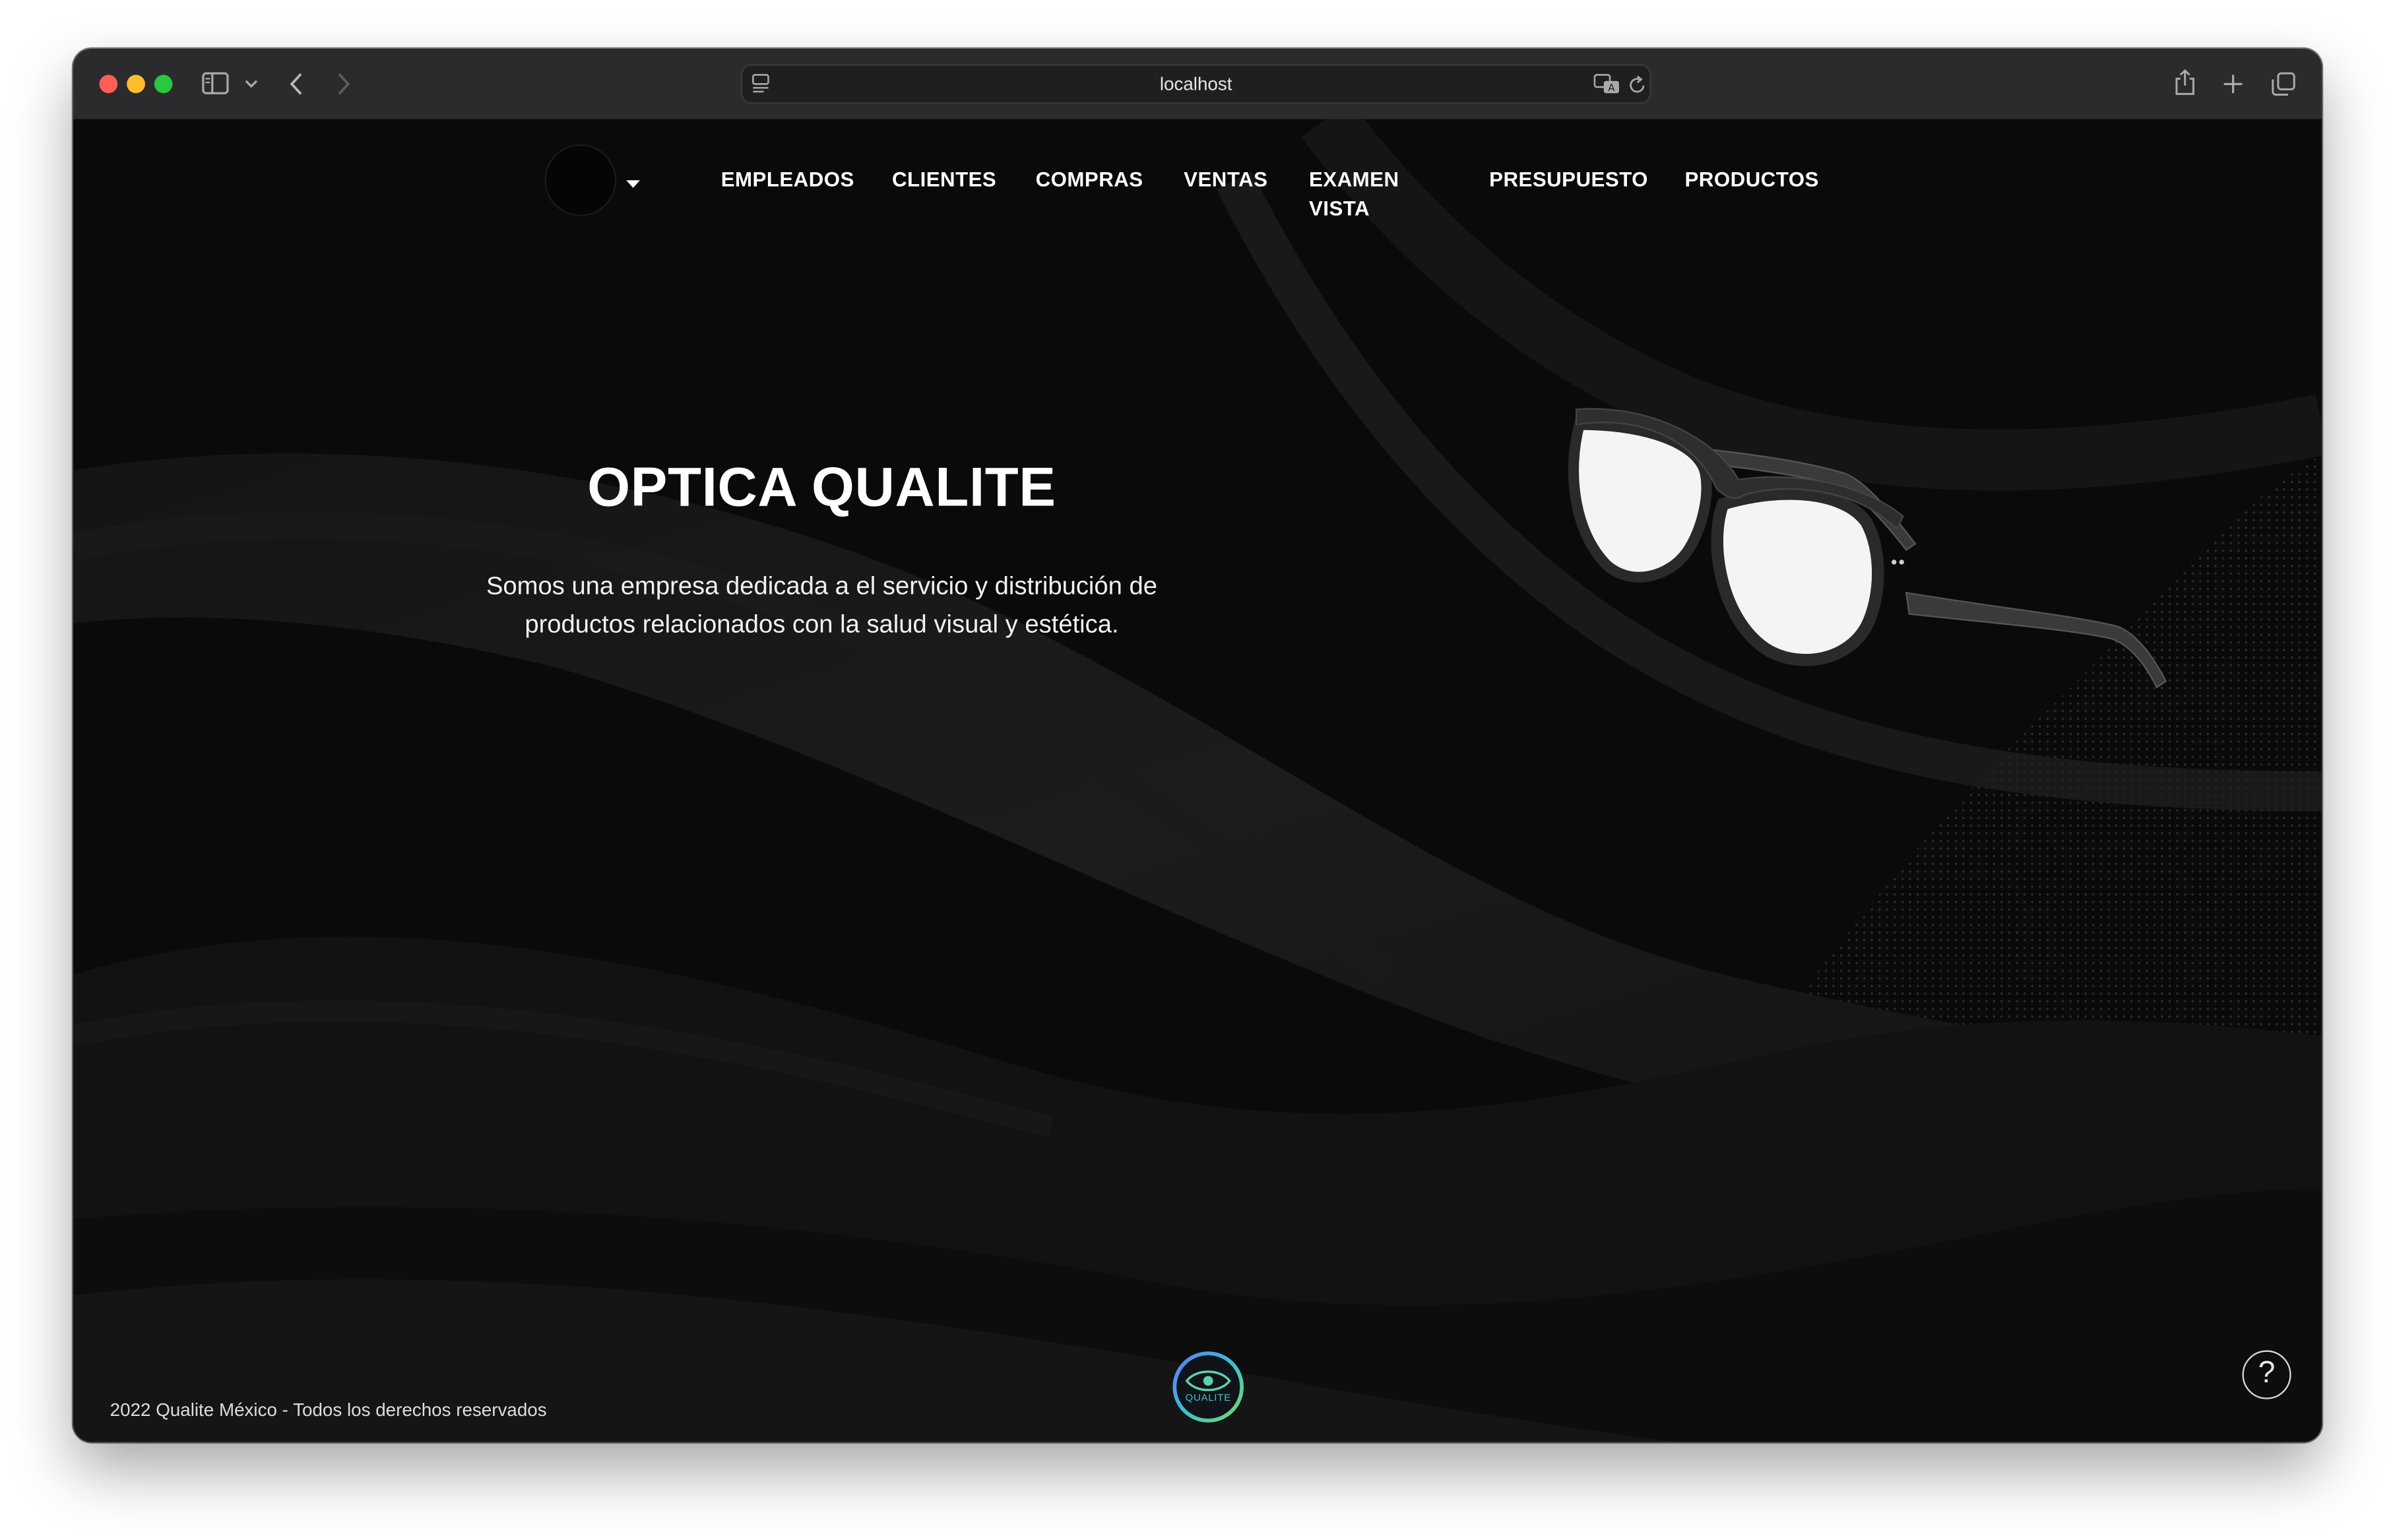 The height and width of the screenshot is (1540, 2395). Describe the element at coordinates (163, 84) in the screenshot. I see `zoom-window-button` at that location.